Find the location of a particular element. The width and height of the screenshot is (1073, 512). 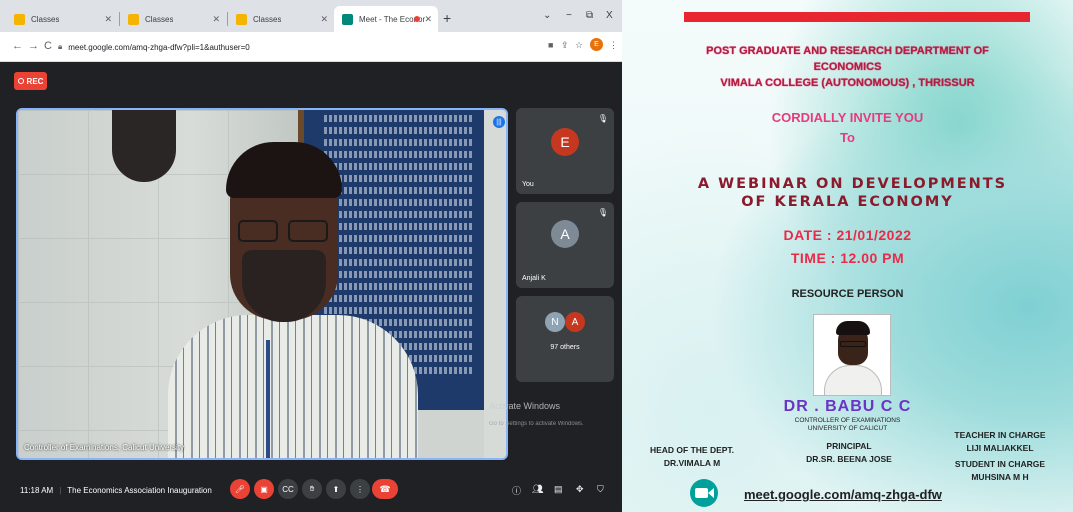

lock-icon: 🔒︎ is located at coordinates (60, 46).